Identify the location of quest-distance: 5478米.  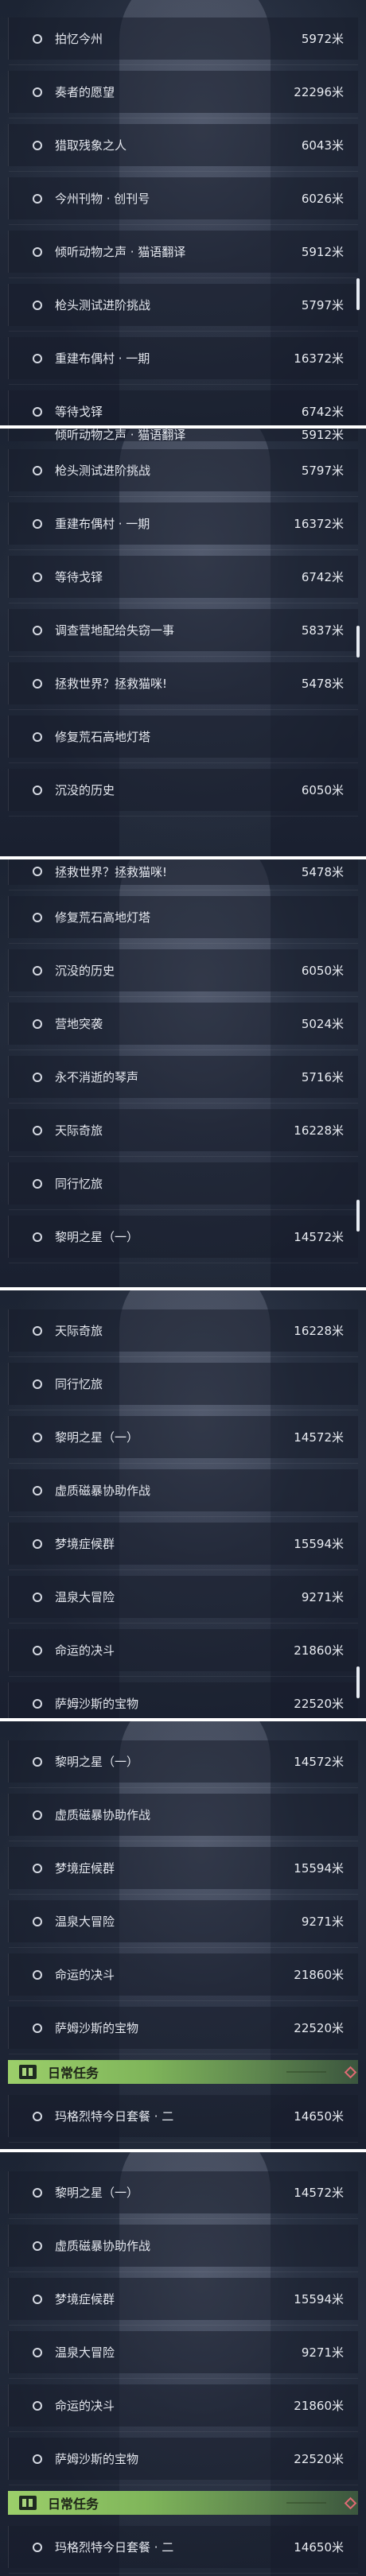
(322, 872).